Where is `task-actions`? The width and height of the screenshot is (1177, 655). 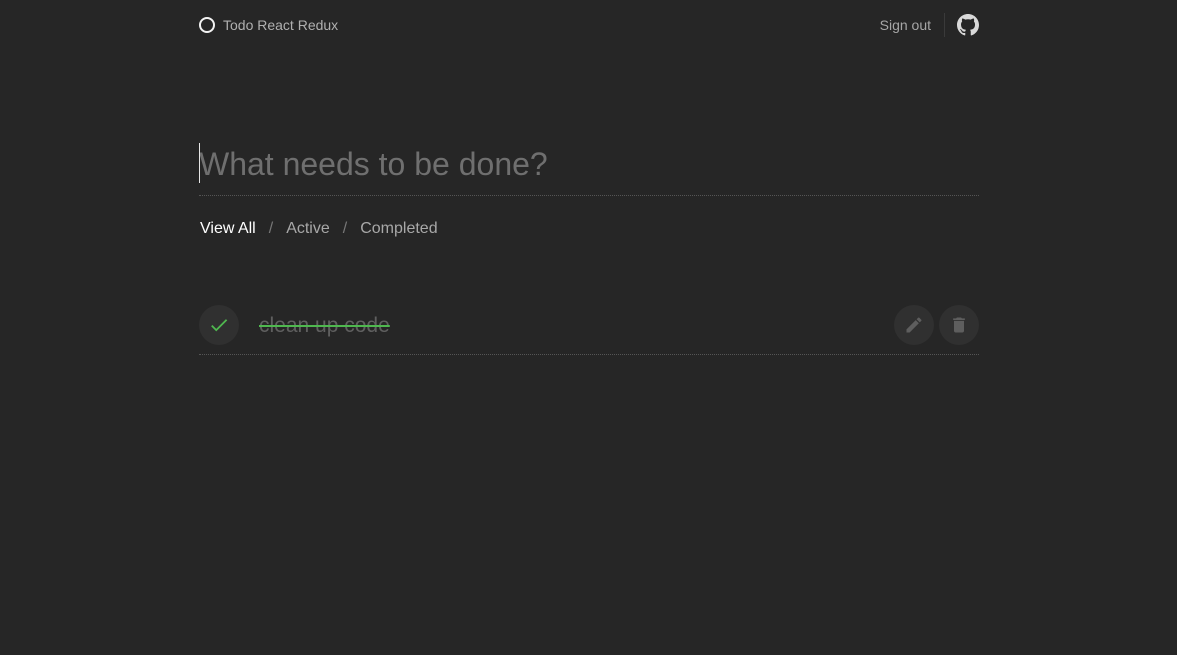 task-actions is located at coordinates (934, 325).